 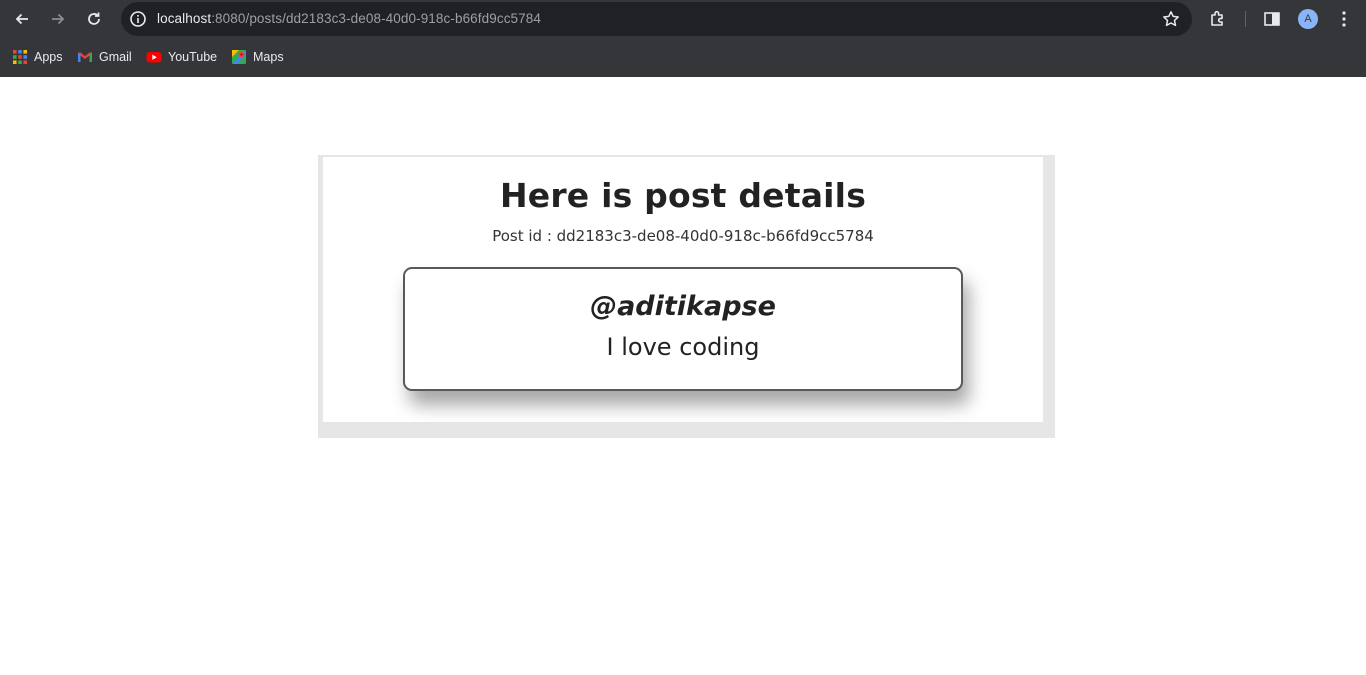 What do you see at coordinates (154, 57) in the screenshot?
I see `youtube-icon` at bounding box center [154, 57].